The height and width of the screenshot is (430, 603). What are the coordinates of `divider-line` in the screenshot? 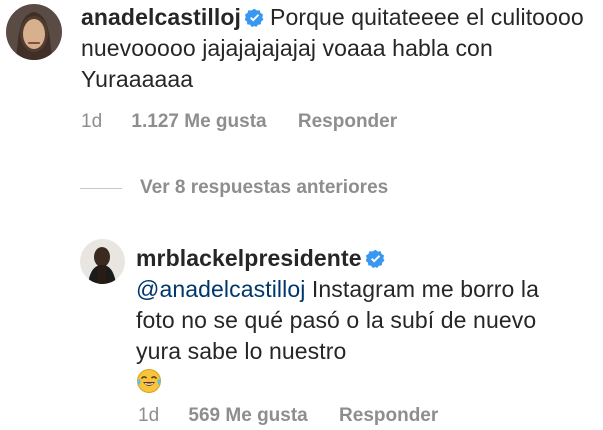 It's located at (101, 188).